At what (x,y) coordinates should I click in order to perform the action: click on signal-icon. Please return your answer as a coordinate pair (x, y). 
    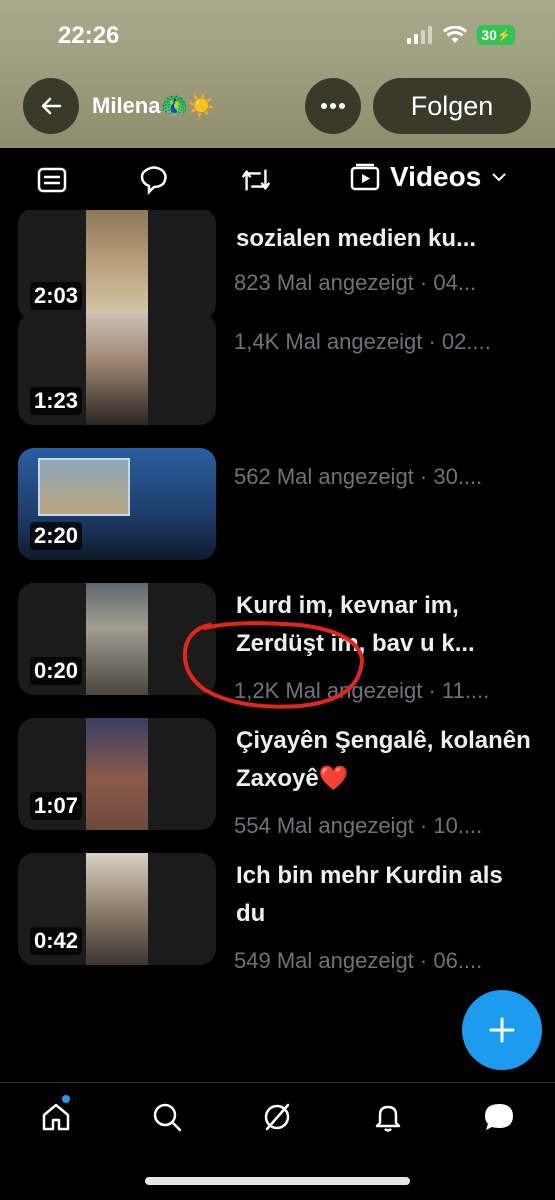
    Looking at the image, I should click on (419, 35).